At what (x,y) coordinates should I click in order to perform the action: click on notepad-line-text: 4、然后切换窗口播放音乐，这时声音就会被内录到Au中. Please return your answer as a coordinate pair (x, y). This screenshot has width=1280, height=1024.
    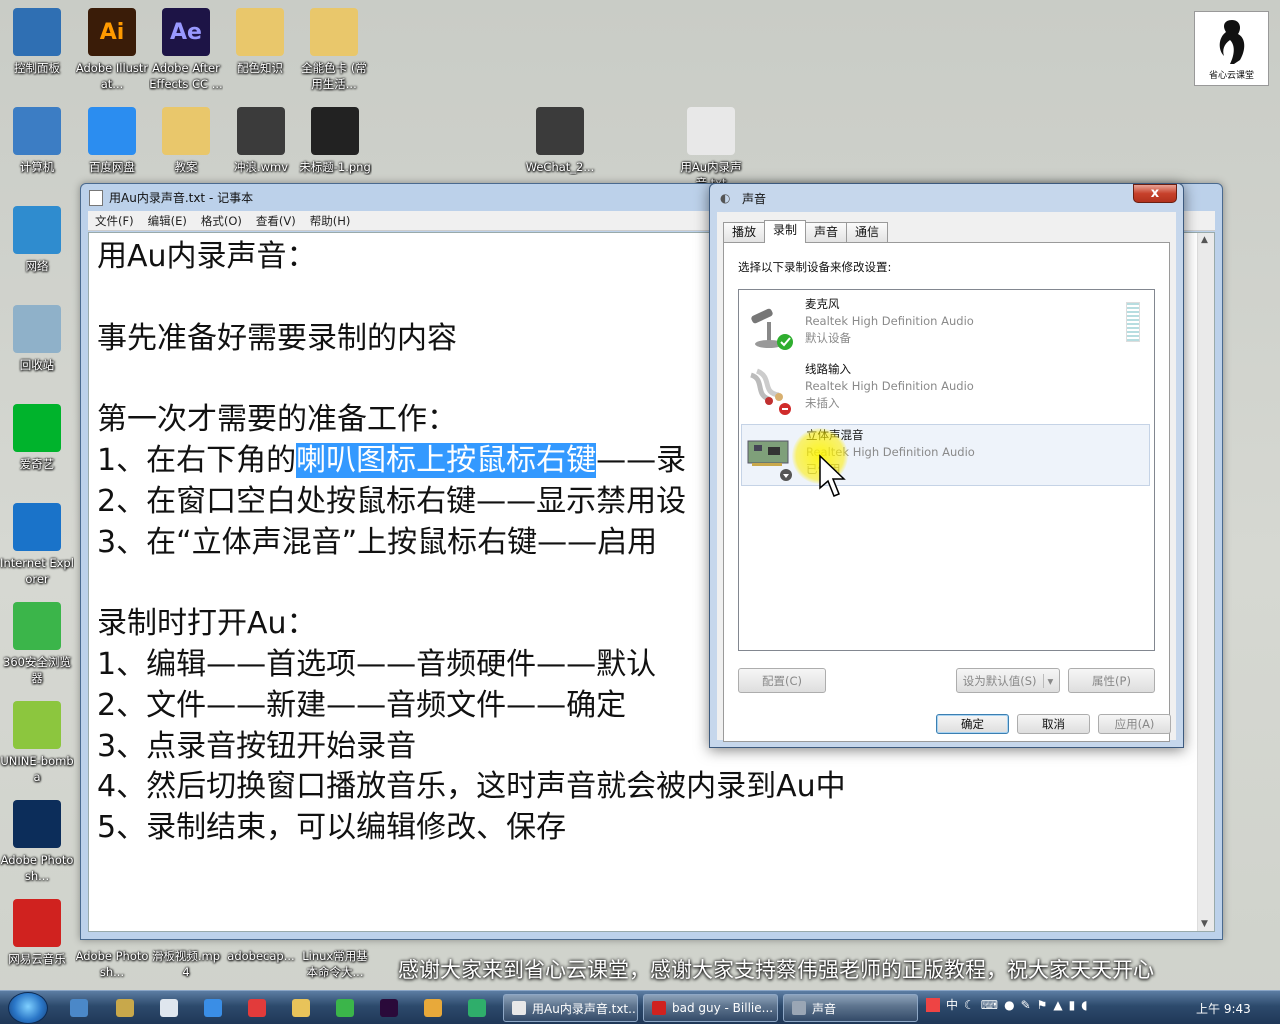
    Looking at the image, I should click on (471, 787).